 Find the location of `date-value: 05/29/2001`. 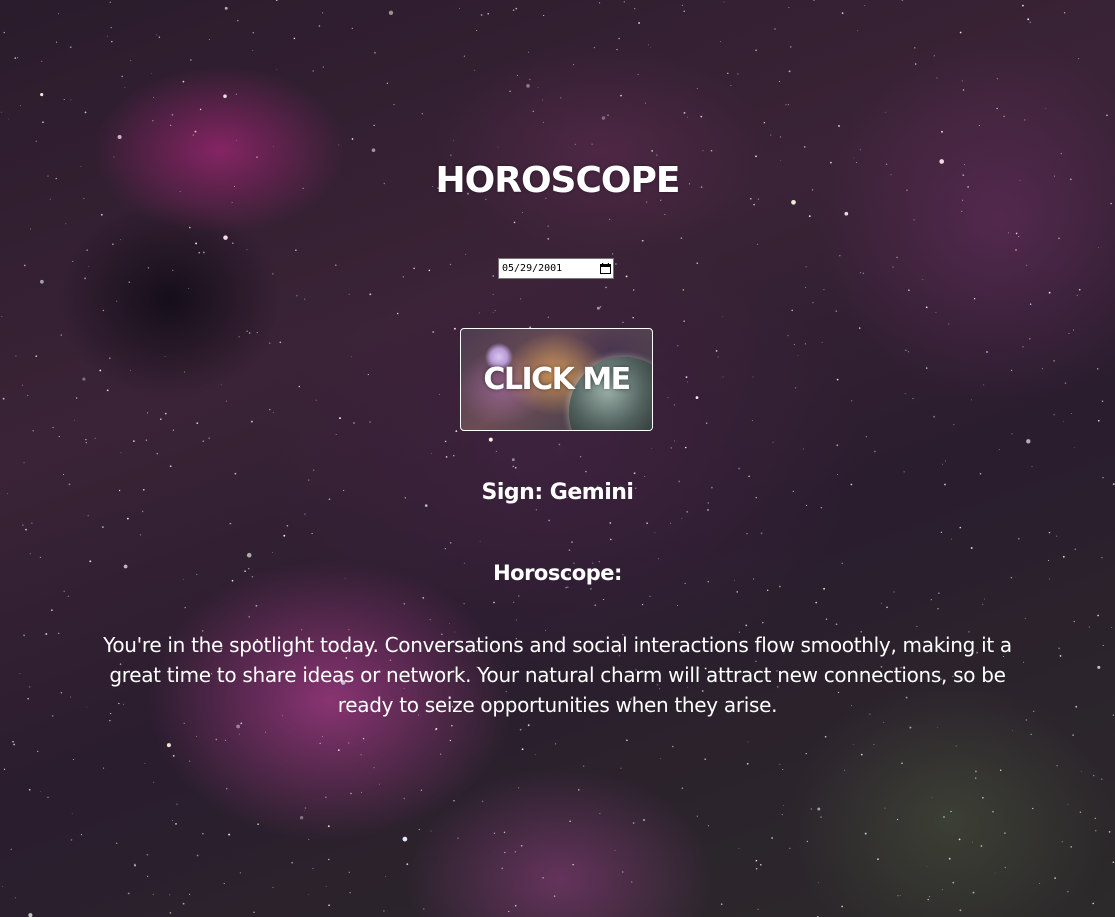

date-value: 05/29/2001 is located at coordinates (532, 268).